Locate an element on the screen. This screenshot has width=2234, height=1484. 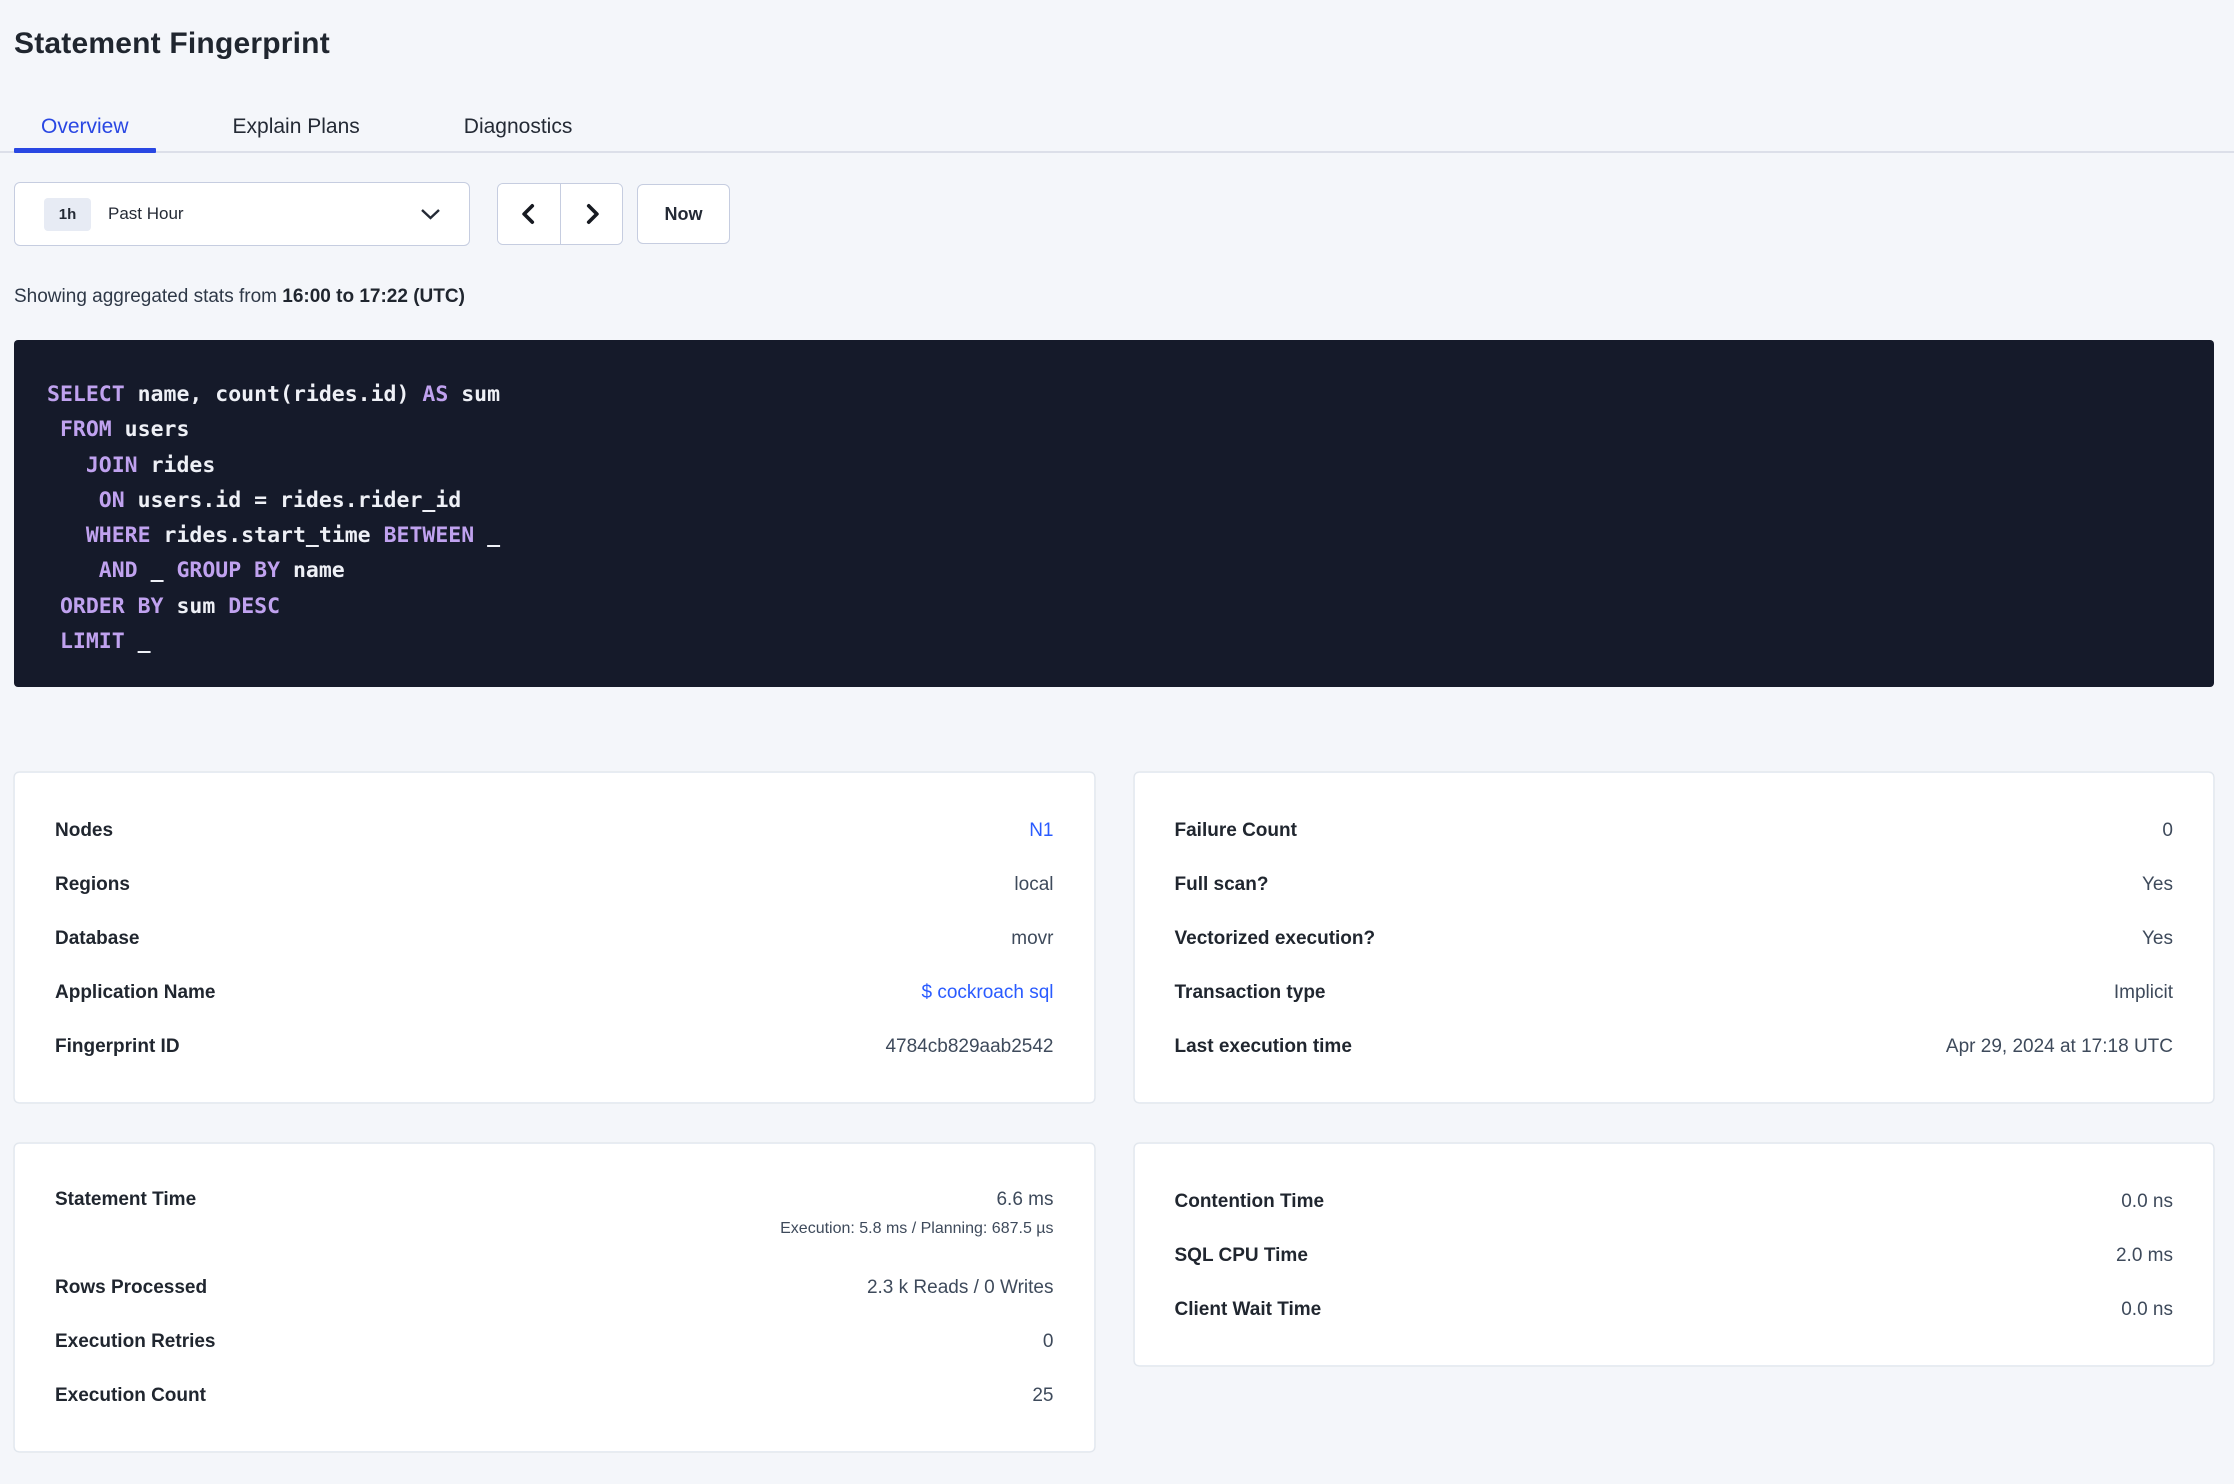
info-row-rows-processed: Rows Processed 2.3 k Reads / 0 Writes is located at coordinates (554, 1288).